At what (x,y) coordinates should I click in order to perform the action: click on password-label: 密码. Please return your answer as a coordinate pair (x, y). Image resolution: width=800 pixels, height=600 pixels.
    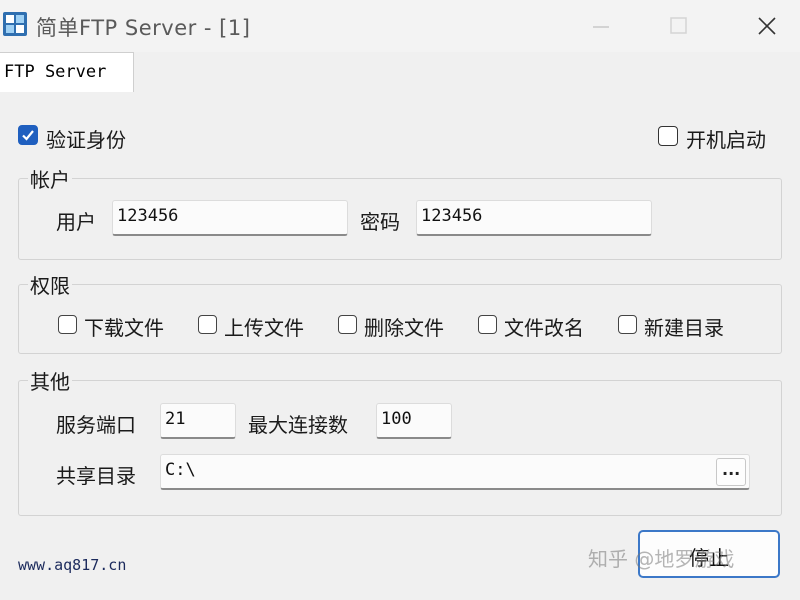
    Looking at the image, I should click on (380, 222).